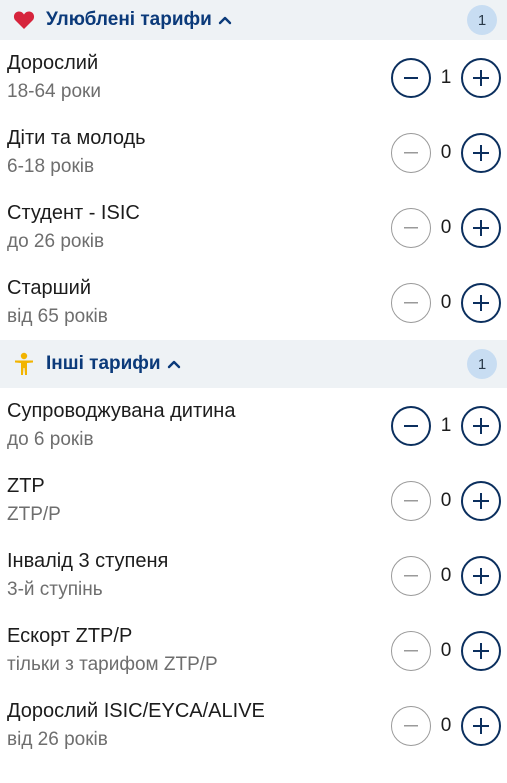  Describe the element at coordinates (253, 302) in the screenshot. I see `fare-row-senior: Старший від 65 років 0` at that location.